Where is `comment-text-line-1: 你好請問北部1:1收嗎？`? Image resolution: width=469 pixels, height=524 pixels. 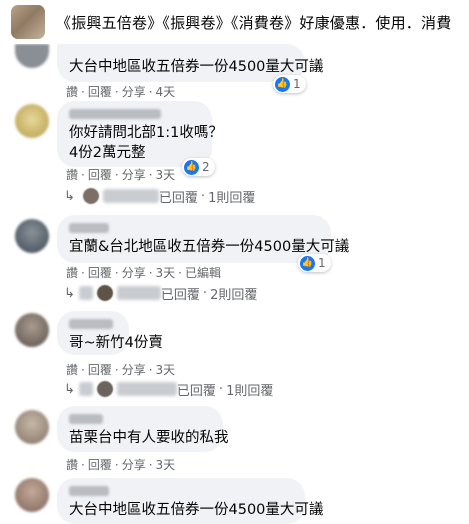
comment-text-line-1: 你好請問北部1:1收嗎？ is located at coordinates (146, 133).